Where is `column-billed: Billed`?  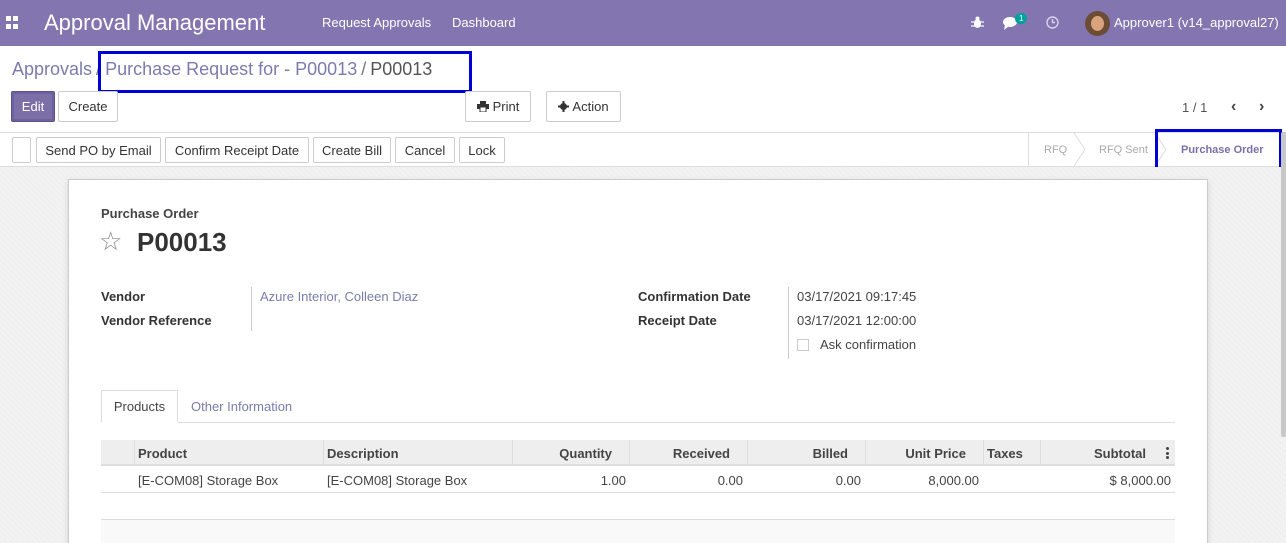 column-billed: Billed is located at coordinates (797, 453).